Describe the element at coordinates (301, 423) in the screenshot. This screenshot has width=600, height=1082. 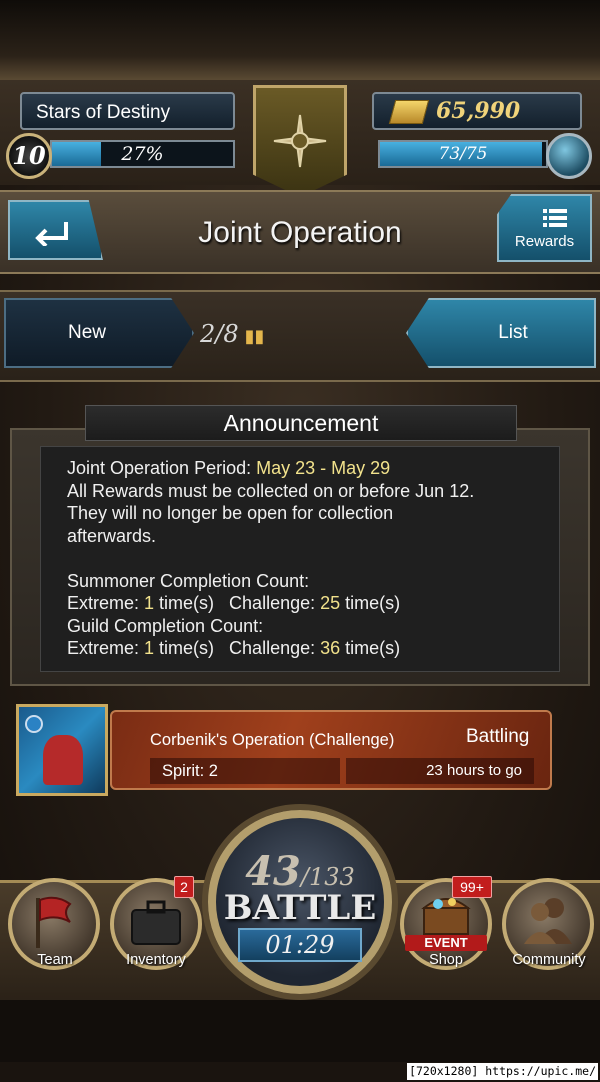
I see `announcement-title: Announcement` at that location.